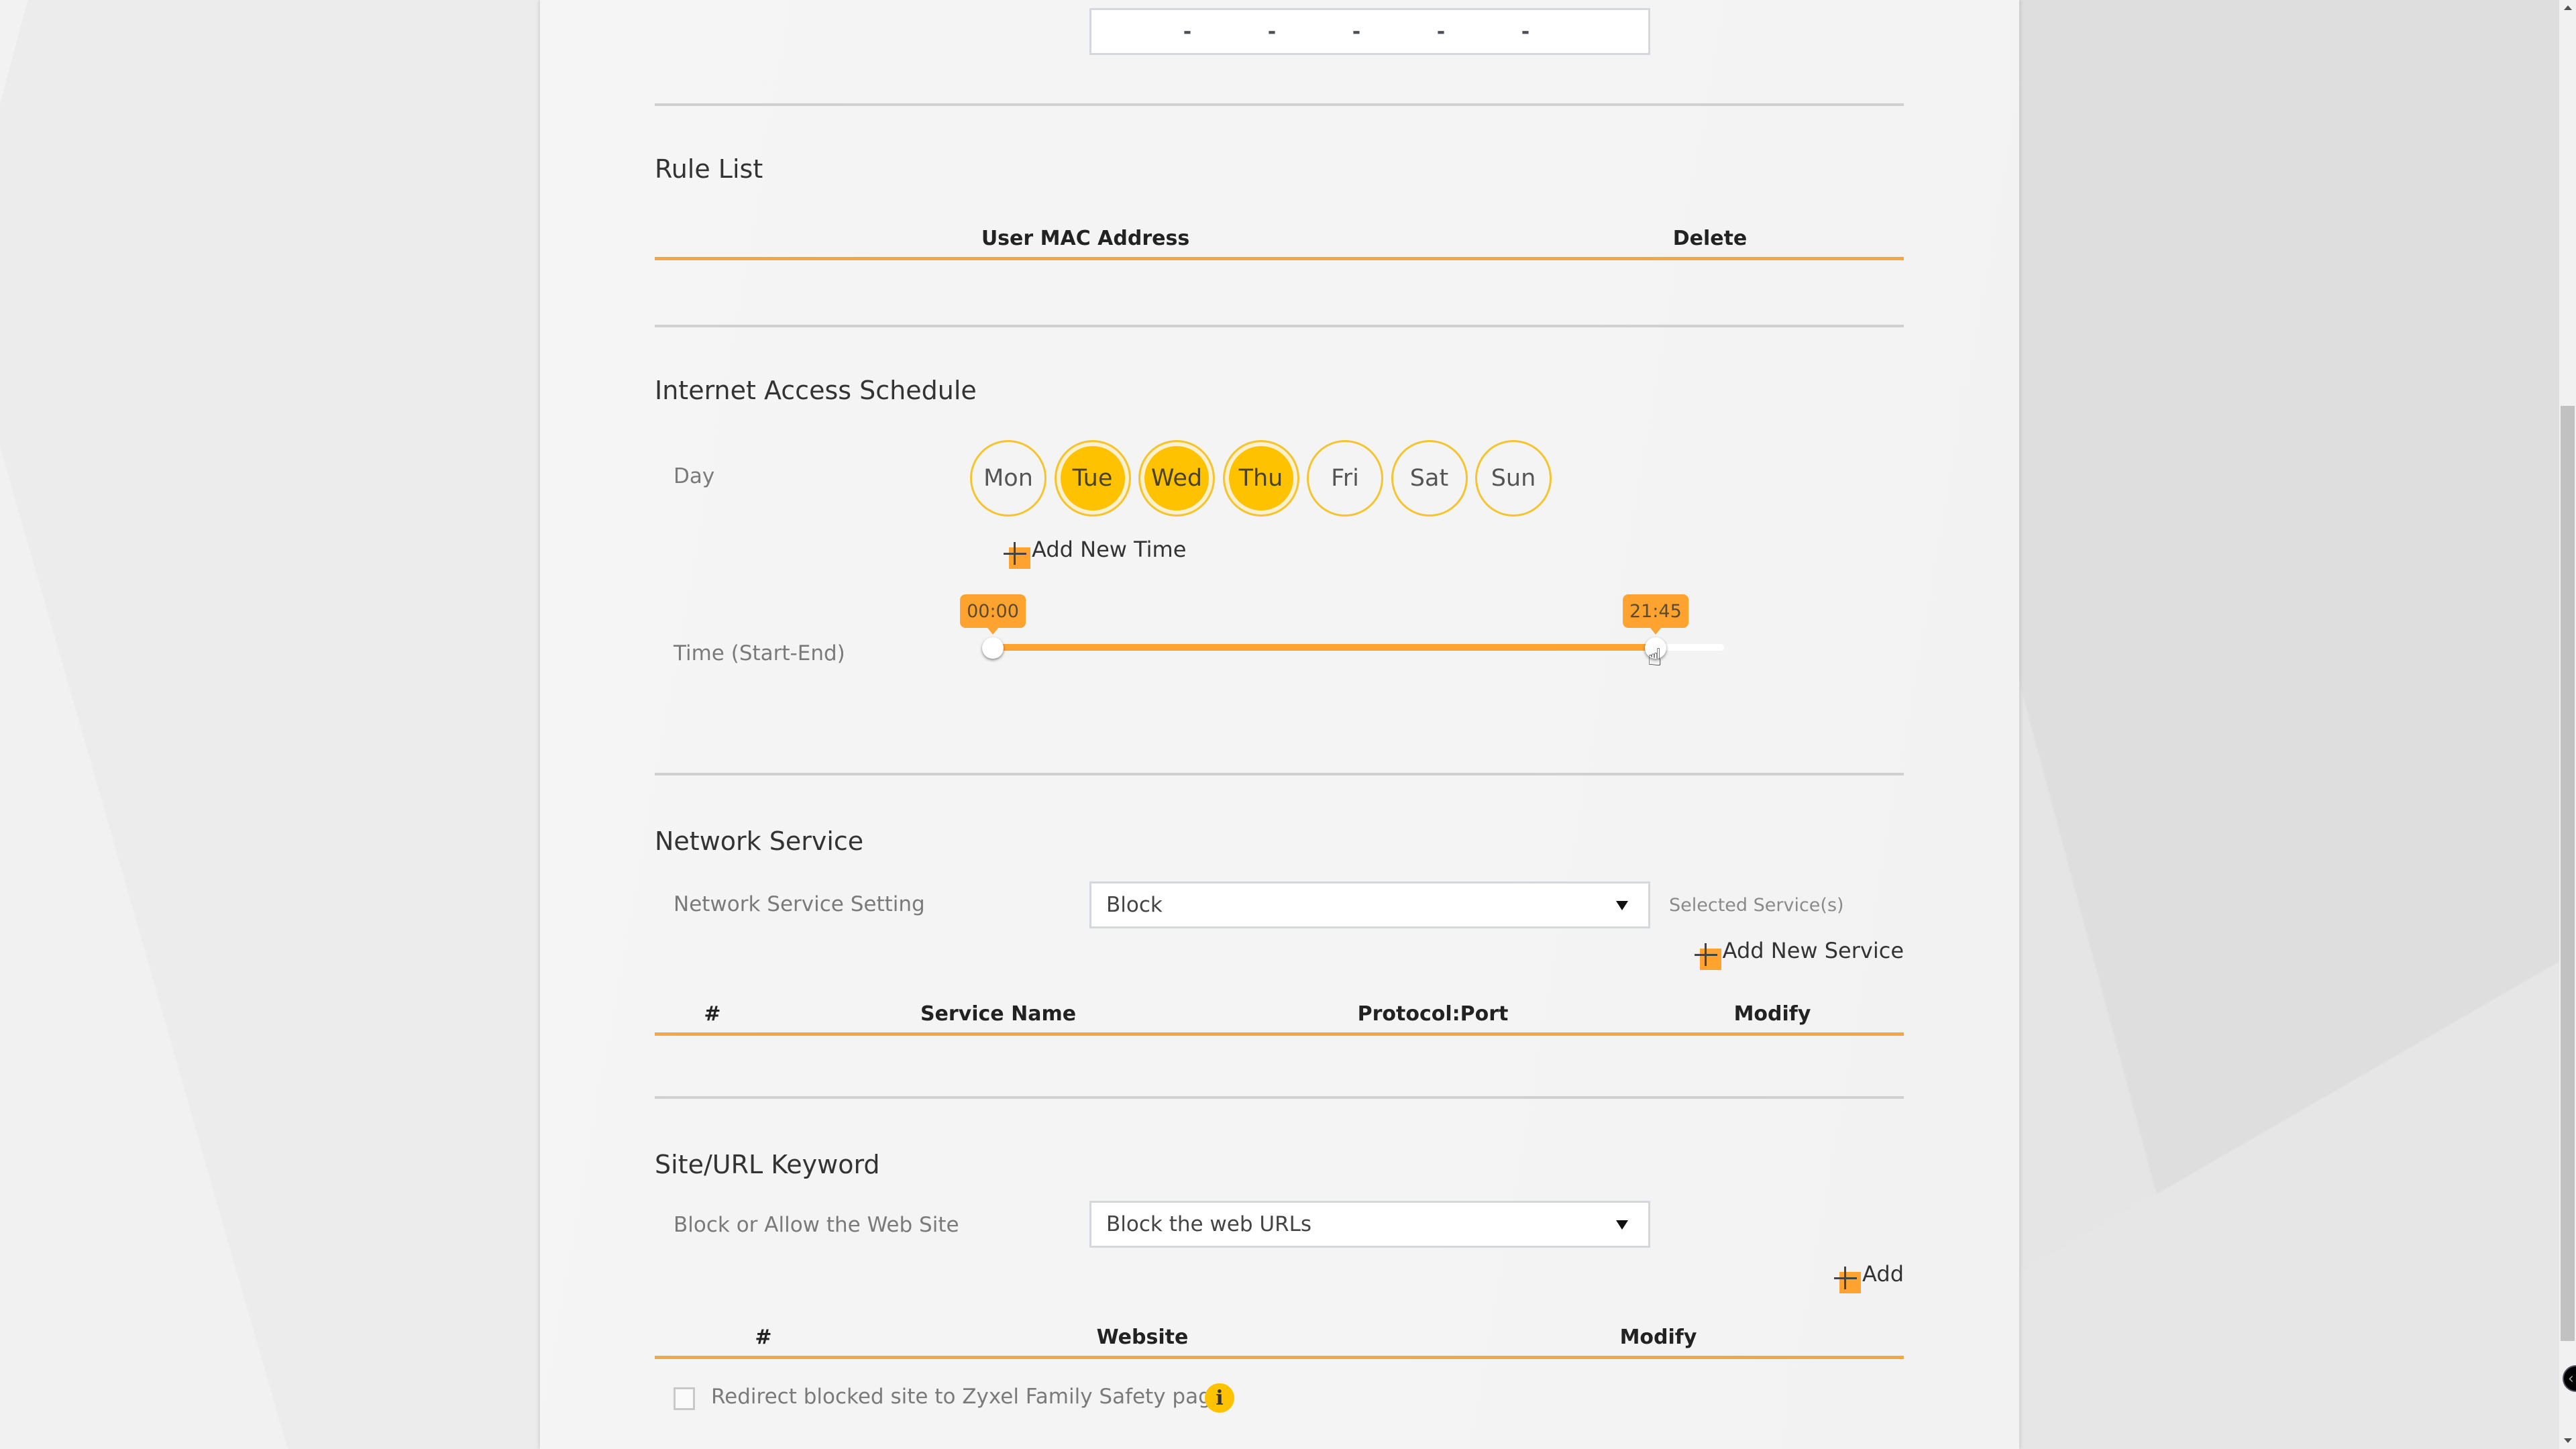 The image size is (2576, 1449). I want to click on day-toggle-sat: Sat, so click(1429, 478).